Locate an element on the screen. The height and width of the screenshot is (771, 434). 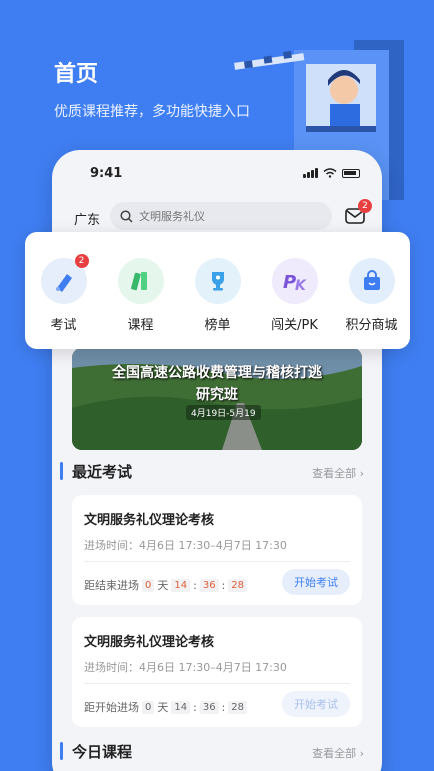
start-exam-button-disabled: 开始考试 is located at coordinates (316, 704).